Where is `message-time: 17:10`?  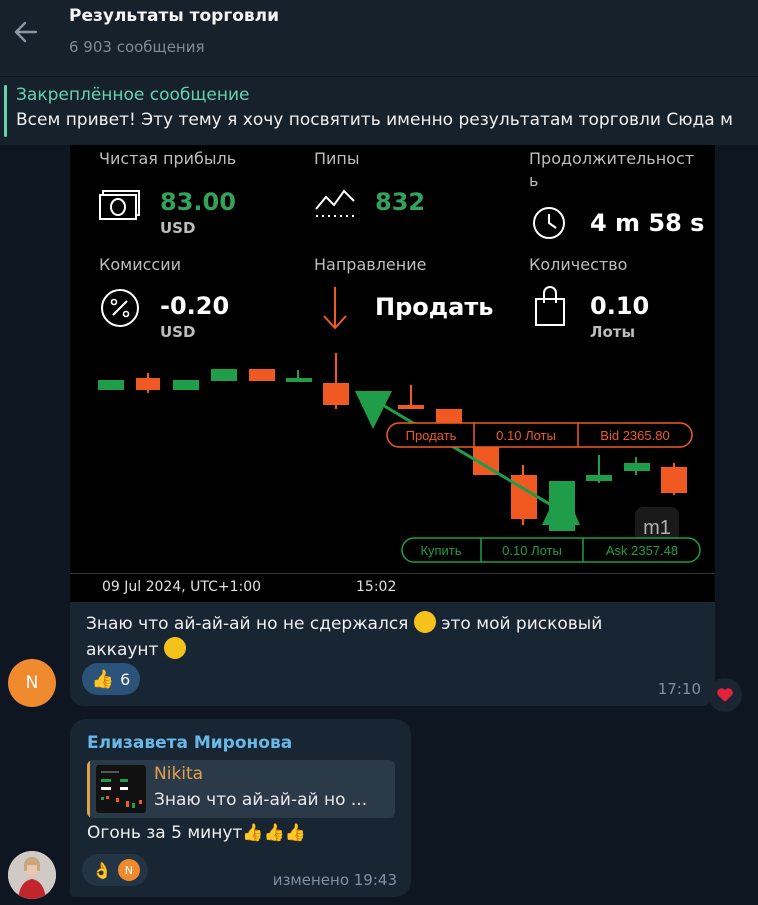 message-time: 17:10 is located at coordinates (679, 689).